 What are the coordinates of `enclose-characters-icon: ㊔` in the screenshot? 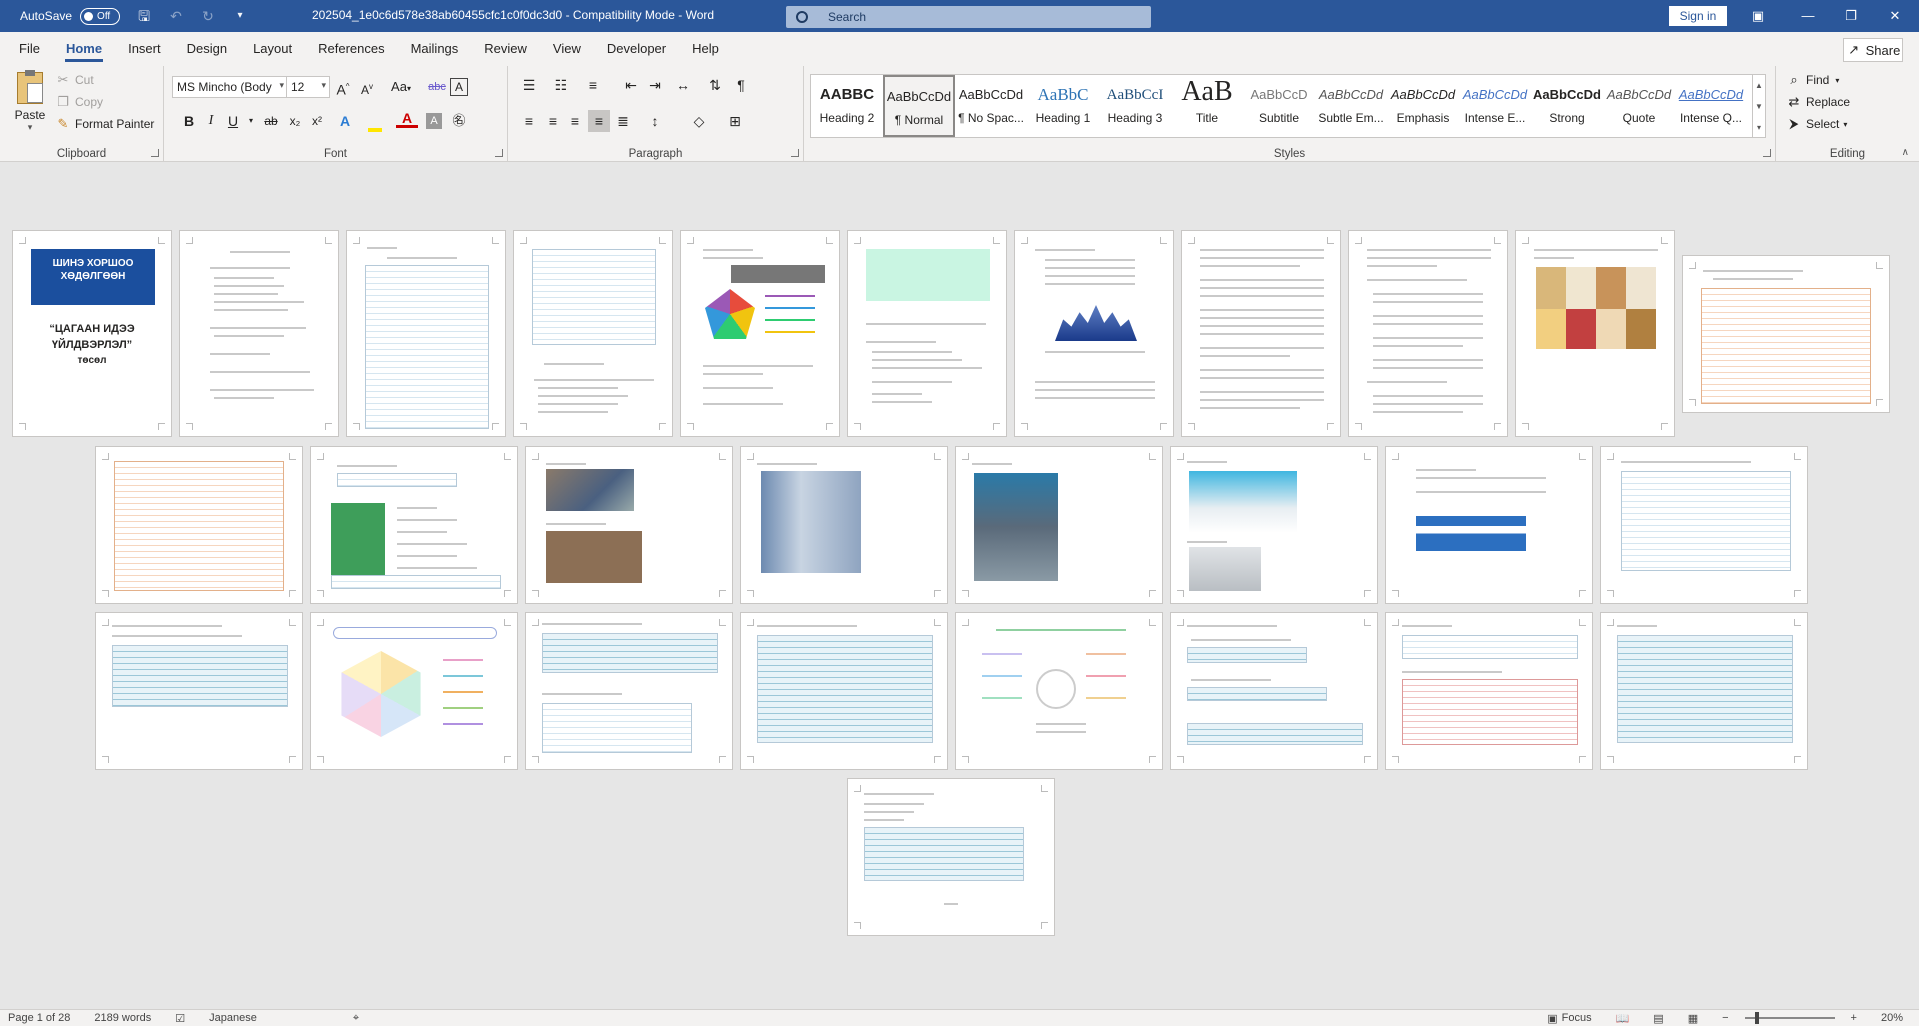 It's located at (459, 121).